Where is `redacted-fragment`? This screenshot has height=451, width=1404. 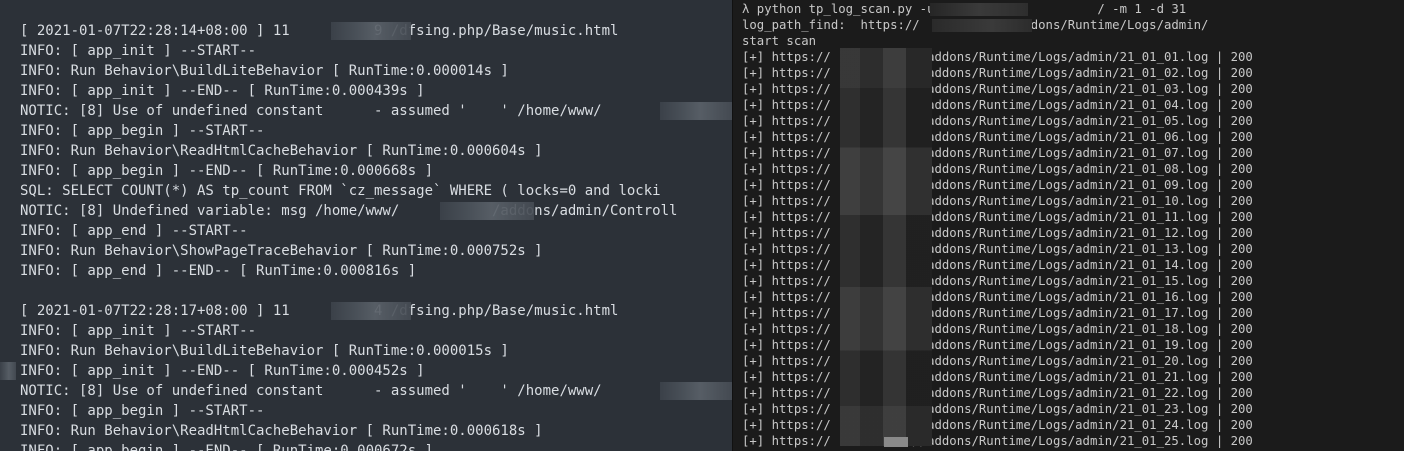 redacted-fragment is located at coordinates (896, 442).